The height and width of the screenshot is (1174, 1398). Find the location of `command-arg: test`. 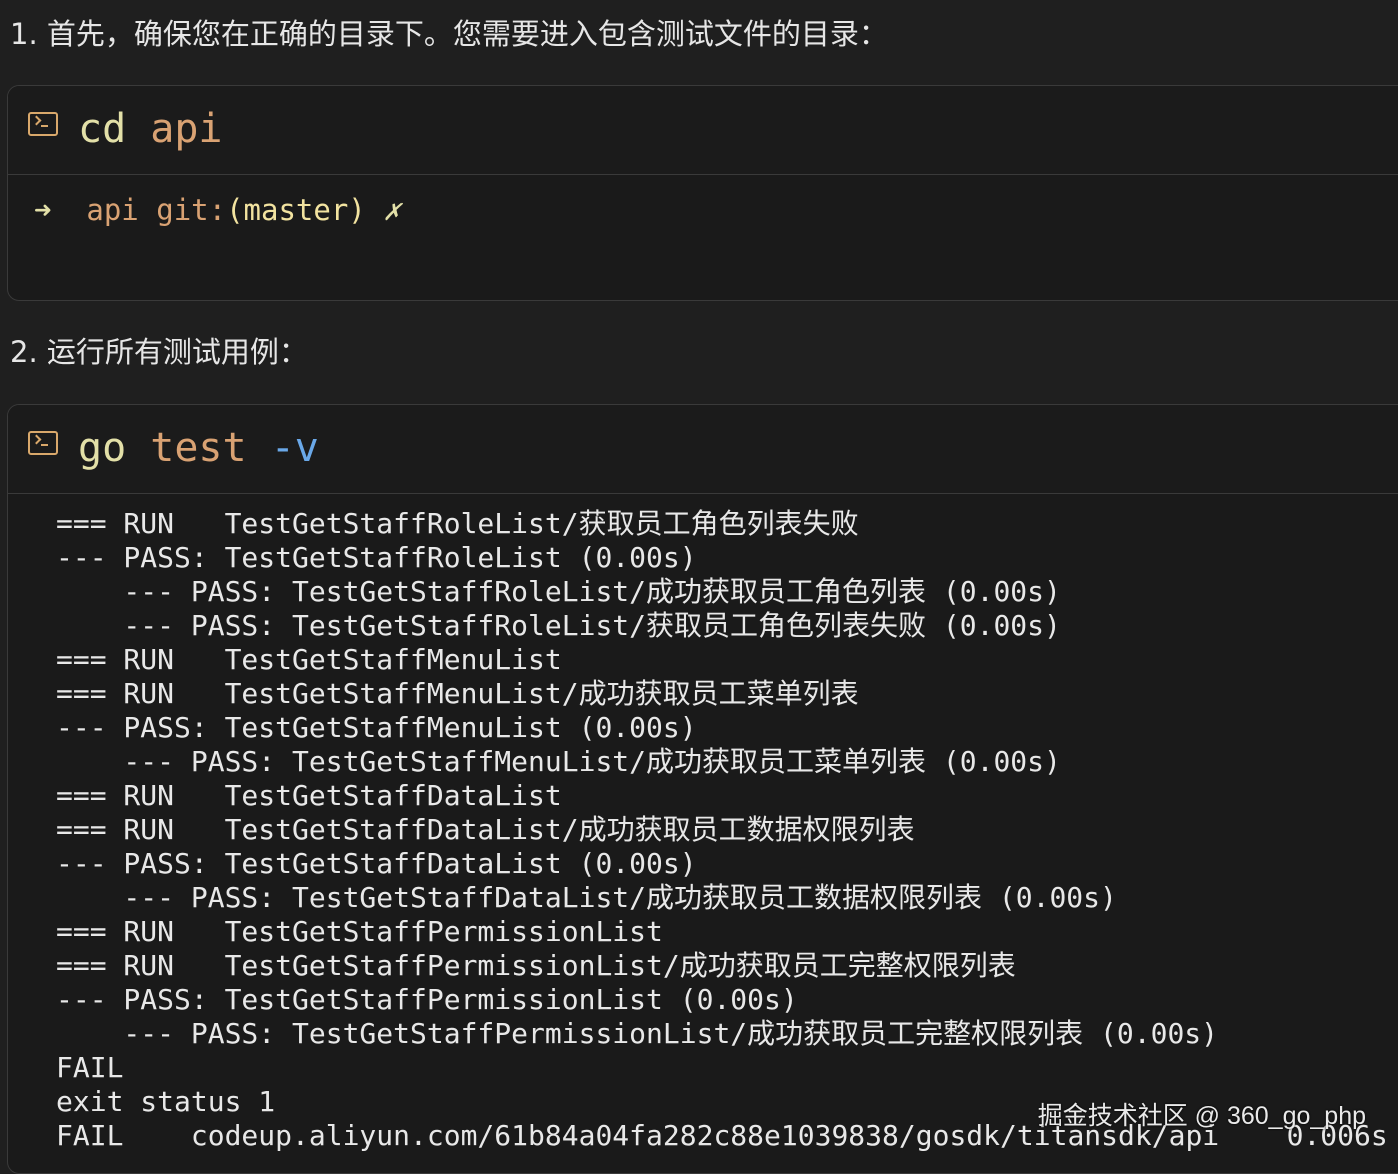

command-arg: test is located at coordinates (198, 448).